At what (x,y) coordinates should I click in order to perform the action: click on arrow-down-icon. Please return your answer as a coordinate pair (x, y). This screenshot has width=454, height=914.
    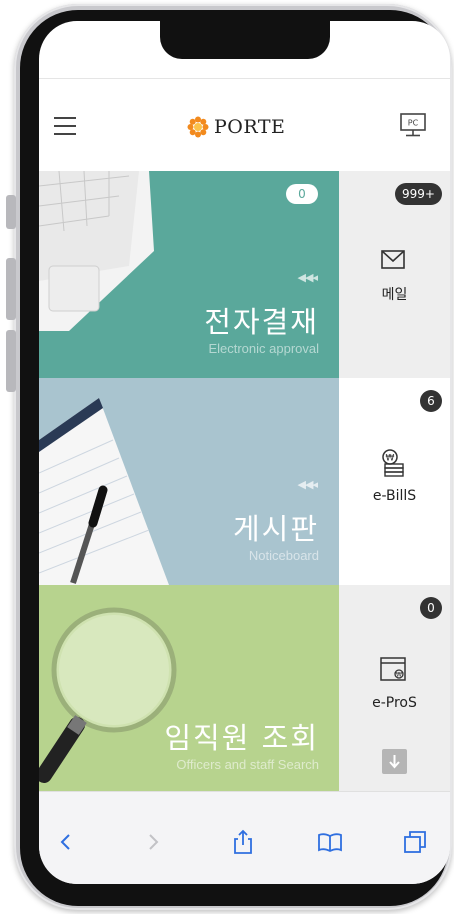
    Looking at the image, I should click on (394, 762).